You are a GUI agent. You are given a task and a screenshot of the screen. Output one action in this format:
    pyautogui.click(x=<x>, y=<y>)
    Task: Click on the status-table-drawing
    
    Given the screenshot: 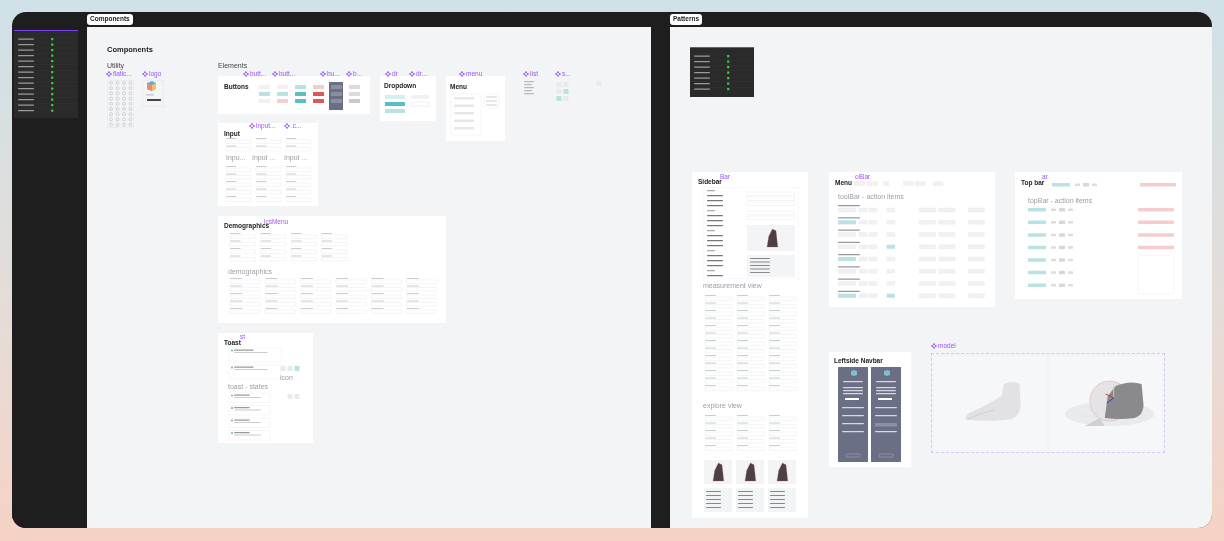 What is the action you would take?
    pyautogui.click(x=722, y=72)
    